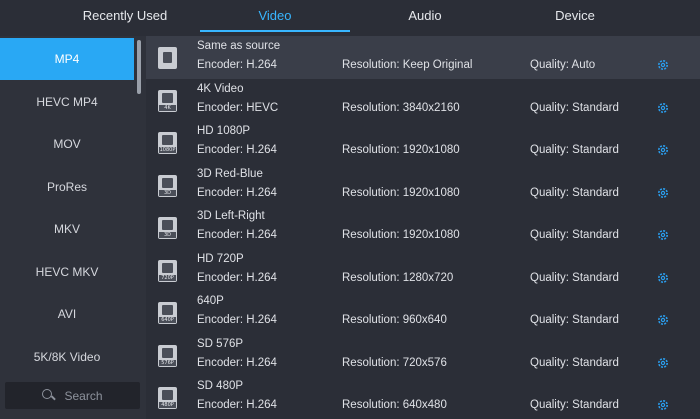 The image size is (700, 419). What do you see at coordinates (67, 272) in the screenshot?
I see `sidebar-item-hevc-mkv: HEVC MKV` at bounding box center [67, 272].